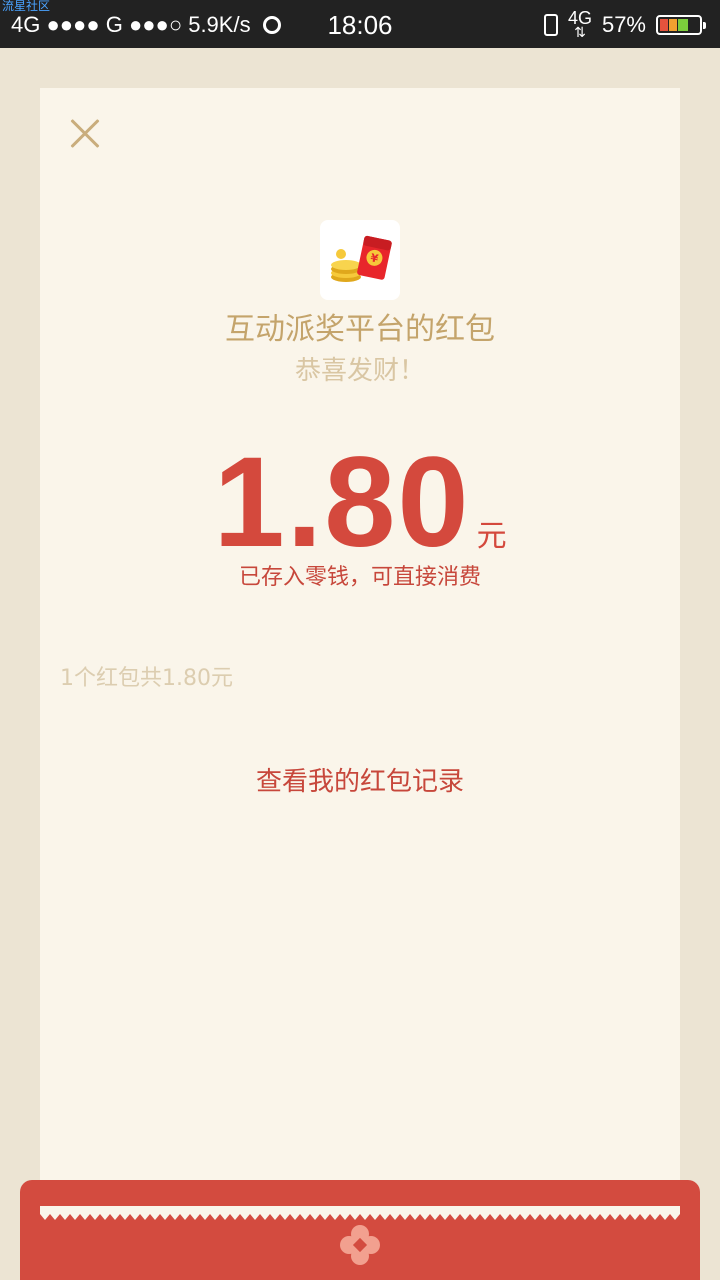 This screenshot has height=1280, width=720. Describe the element at coordinates (550, 25) in the screenshot. I see `vibrate-icon` at that location.